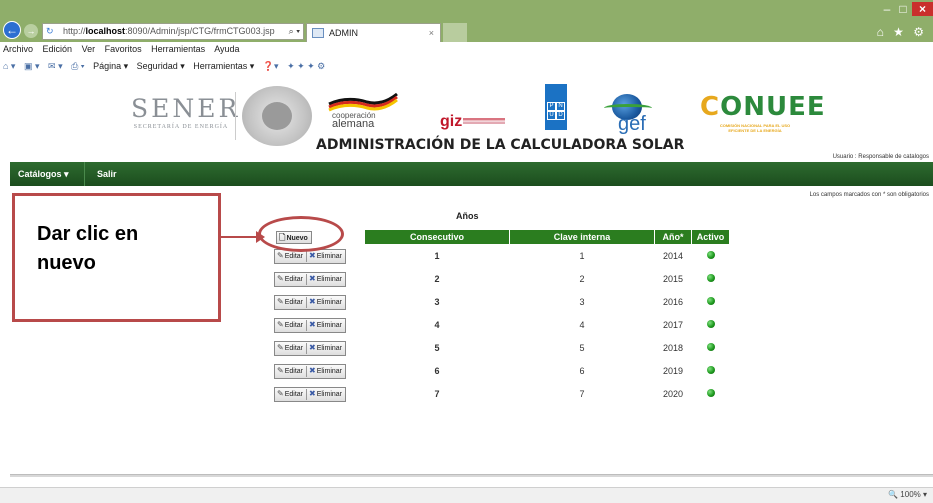  What do you see at coordinates (902, 32) in the screenshot?
I see `home-favorites-settings-icons: ⌂ ★ ⚙` at bounding box center [902, 32].